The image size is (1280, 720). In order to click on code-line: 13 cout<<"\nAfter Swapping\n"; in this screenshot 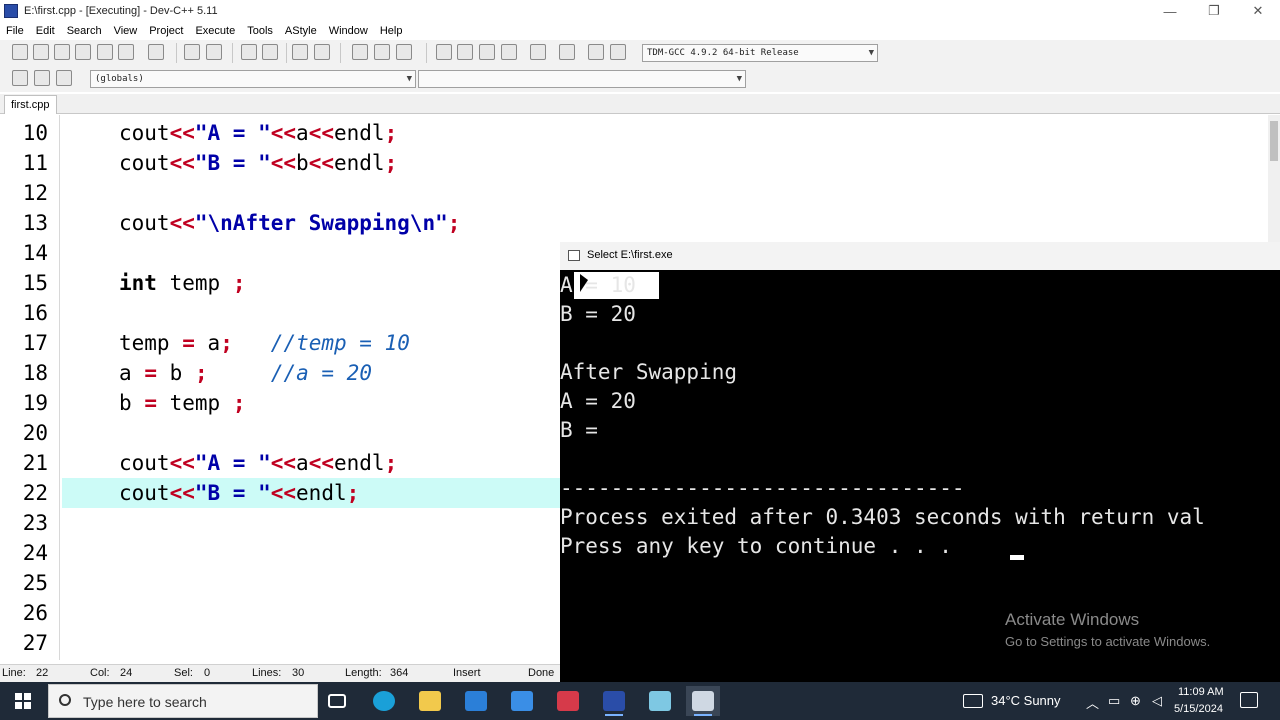, I will do `click(634, 223)`.